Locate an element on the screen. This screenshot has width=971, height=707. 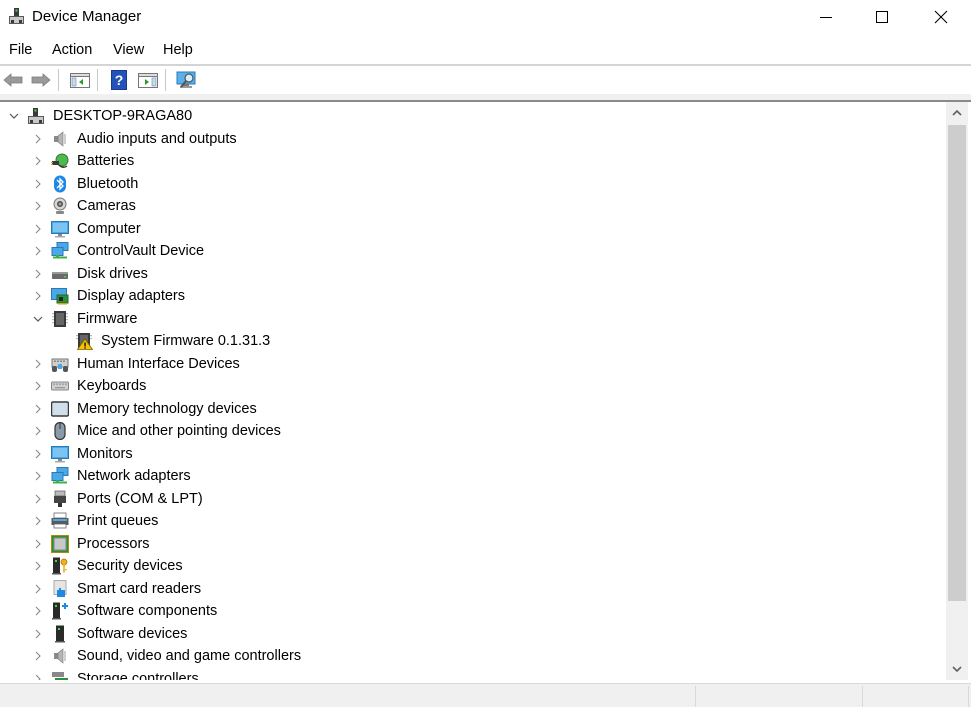
tree-category: Software devices is located at coordinates (470, 634).